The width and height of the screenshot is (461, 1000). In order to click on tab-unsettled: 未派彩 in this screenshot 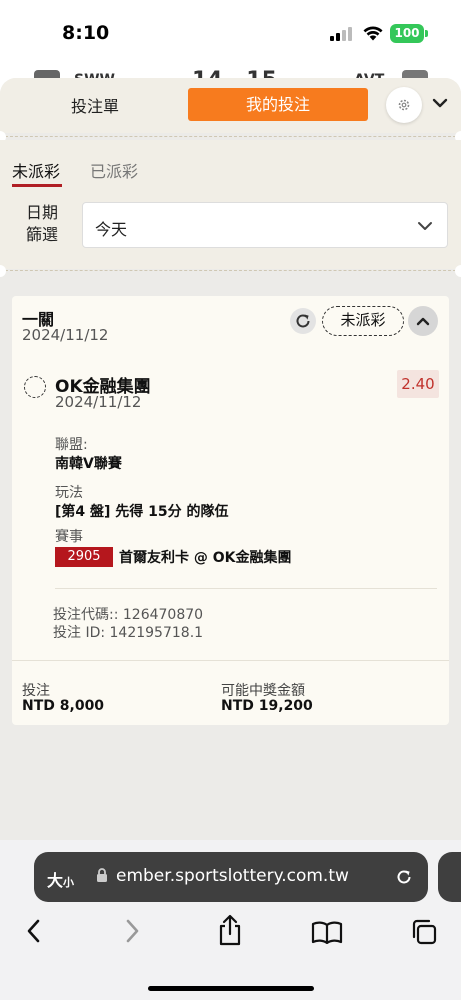, I will do `click(36, 170)`.